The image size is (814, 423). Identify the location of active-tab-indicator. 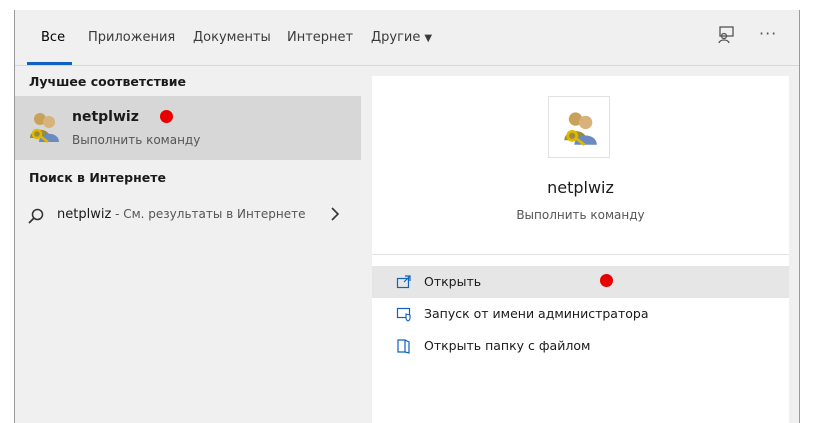
(49, 63).